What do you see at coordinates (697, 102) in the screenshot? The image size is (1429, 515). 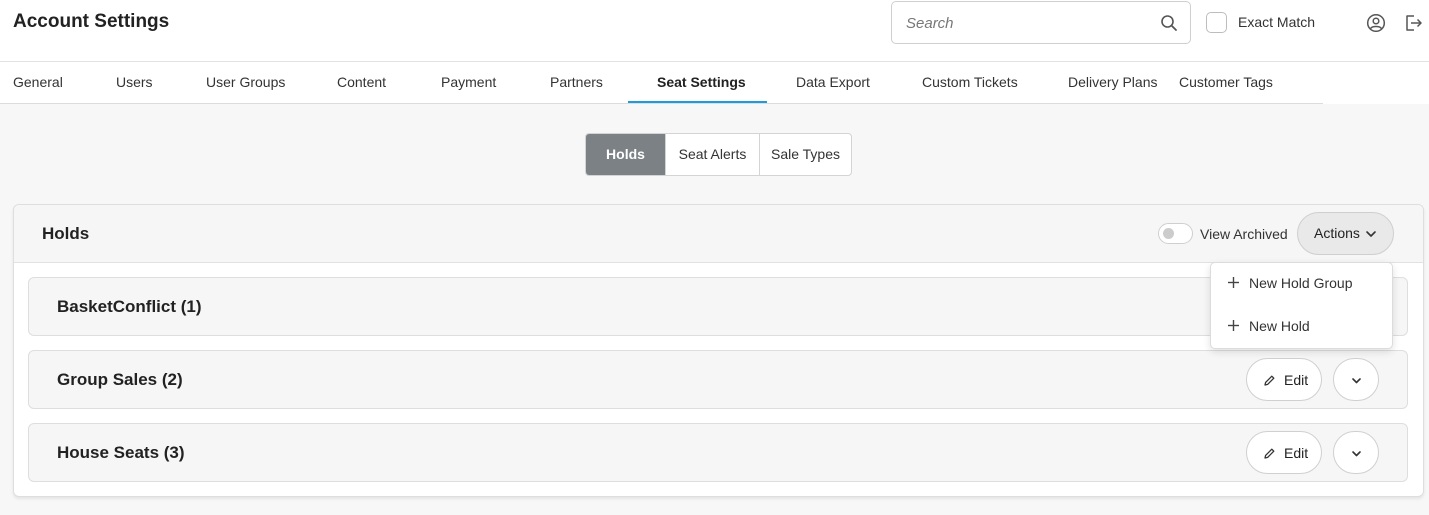 I see `active-tab-indicator` at bounding box center [697, 102].